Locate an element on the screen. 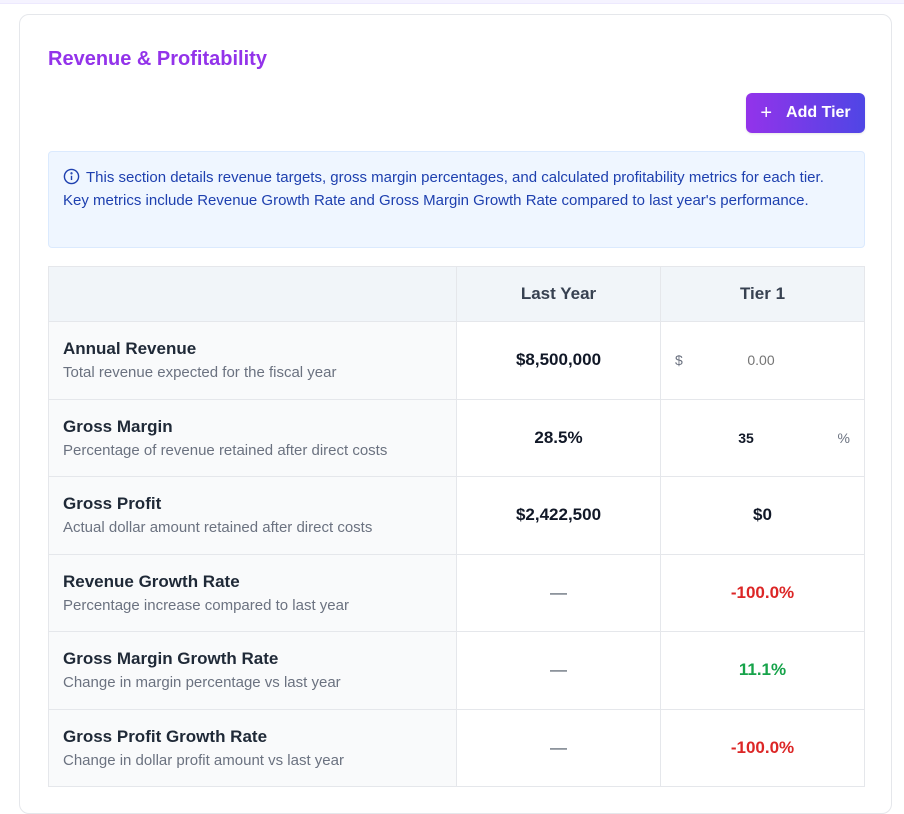 The image size is (904, 814). metric-name: Revenue Growth Rate is located at coordinates (151, 581).